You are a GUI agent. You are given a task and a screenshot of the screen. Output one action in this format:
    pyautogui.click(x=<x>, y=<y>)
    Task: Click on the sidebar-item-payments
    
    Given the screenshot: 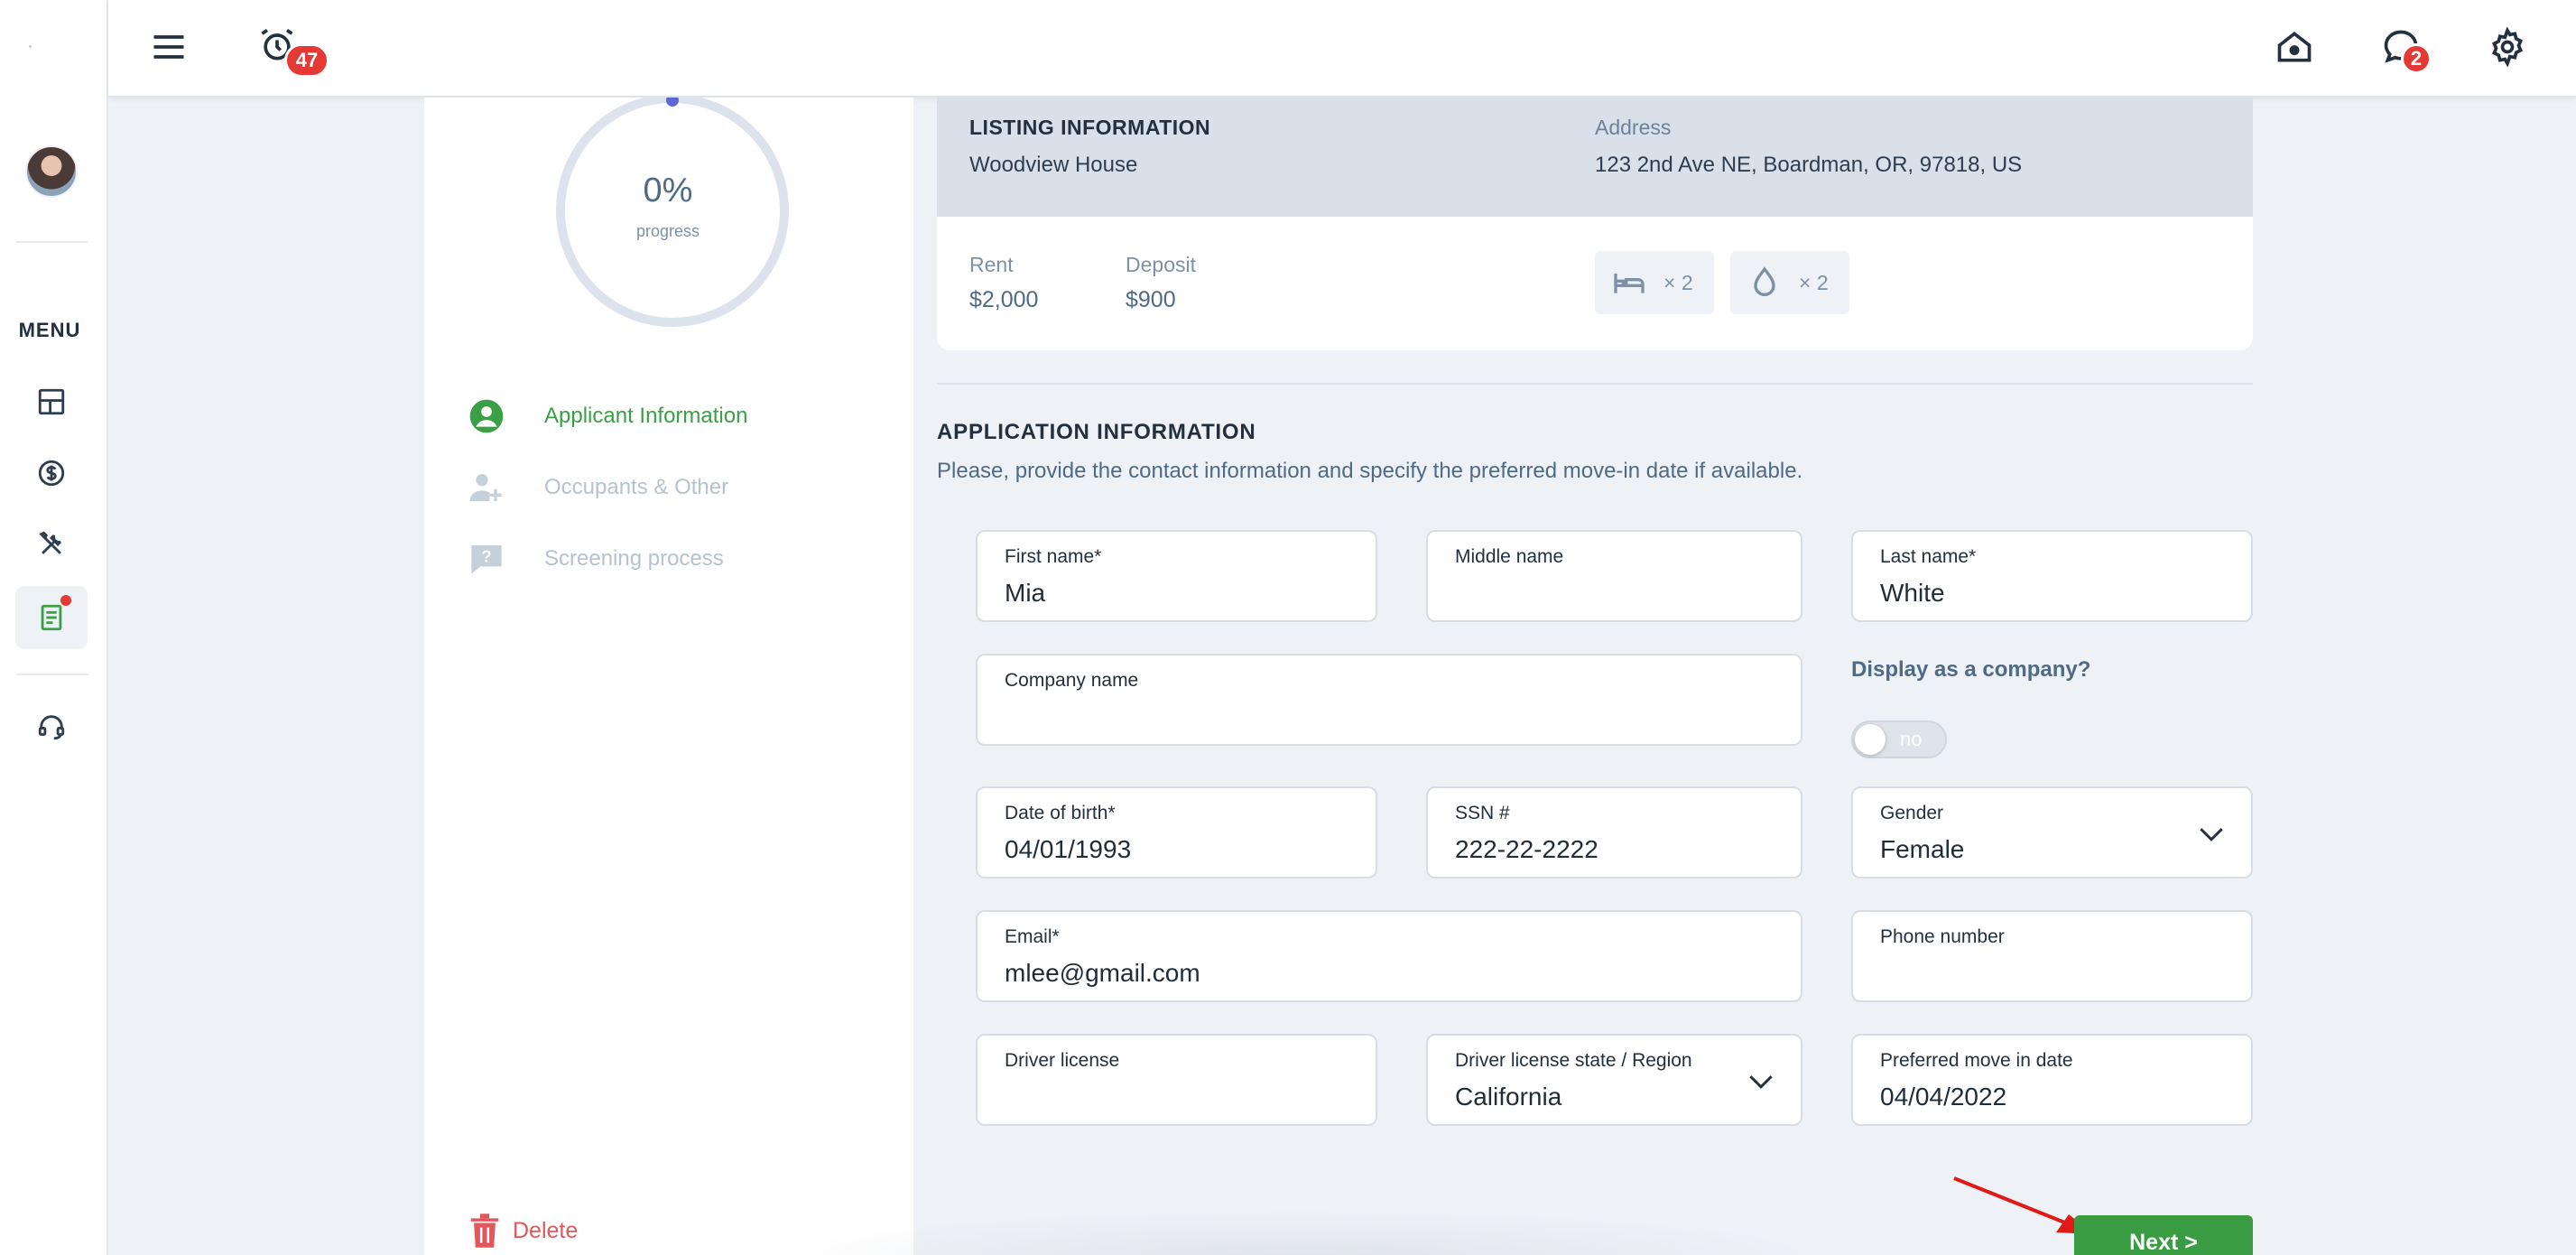 What is the action you would take?
    pyautogui.click(x=51, y=473)
    